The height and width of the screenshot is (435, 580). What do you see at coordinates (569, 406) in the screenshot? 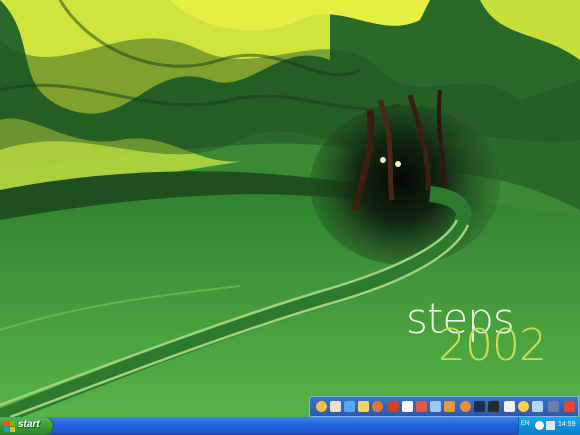
I see `shortcut-icon` at bounding box center [569, 406].